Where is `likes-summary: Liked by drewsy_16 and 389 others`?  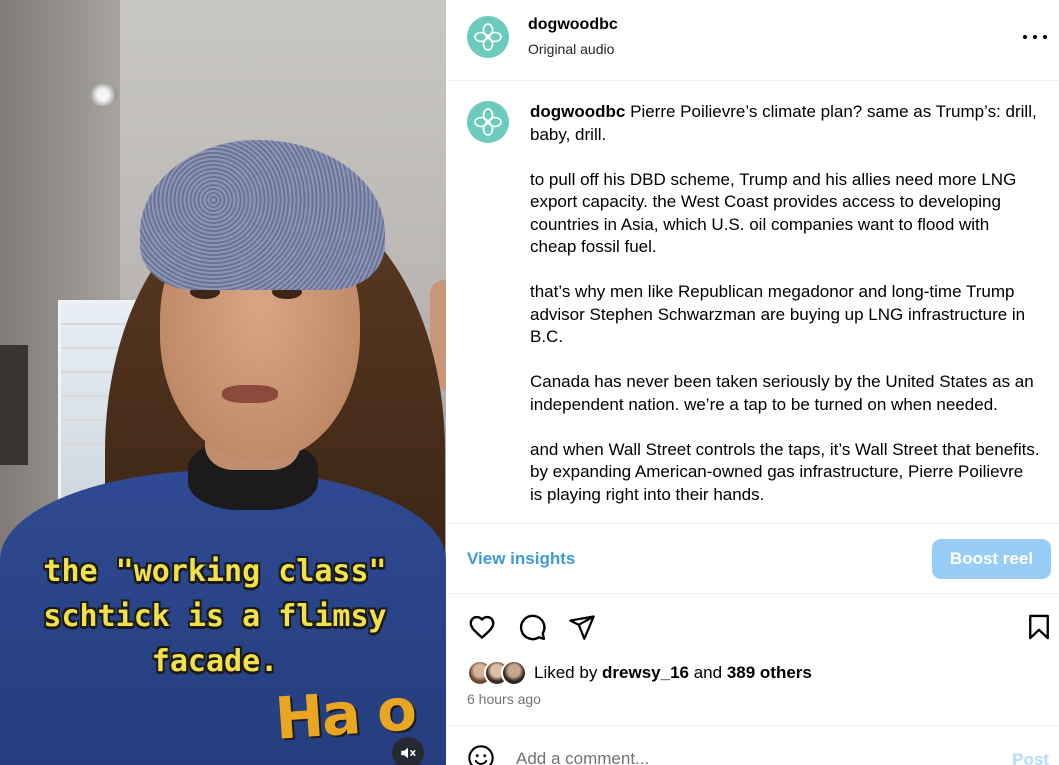 likes-summary: Liked by drewsy_16 and 389 others is located at coordinates (639, 673).